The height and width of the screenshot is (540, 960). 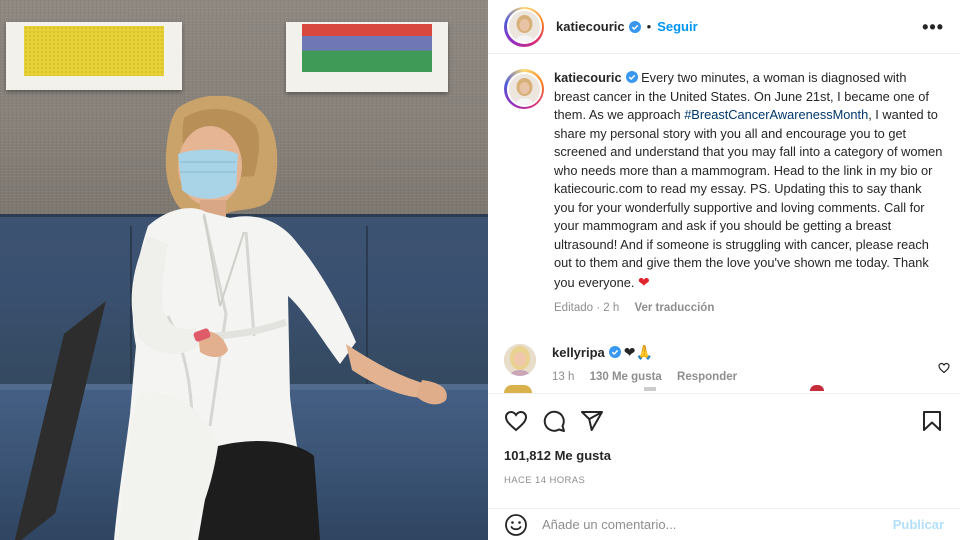 I want to click on likes-count: 101,812 Me gusta, so click(x=724, y=448).